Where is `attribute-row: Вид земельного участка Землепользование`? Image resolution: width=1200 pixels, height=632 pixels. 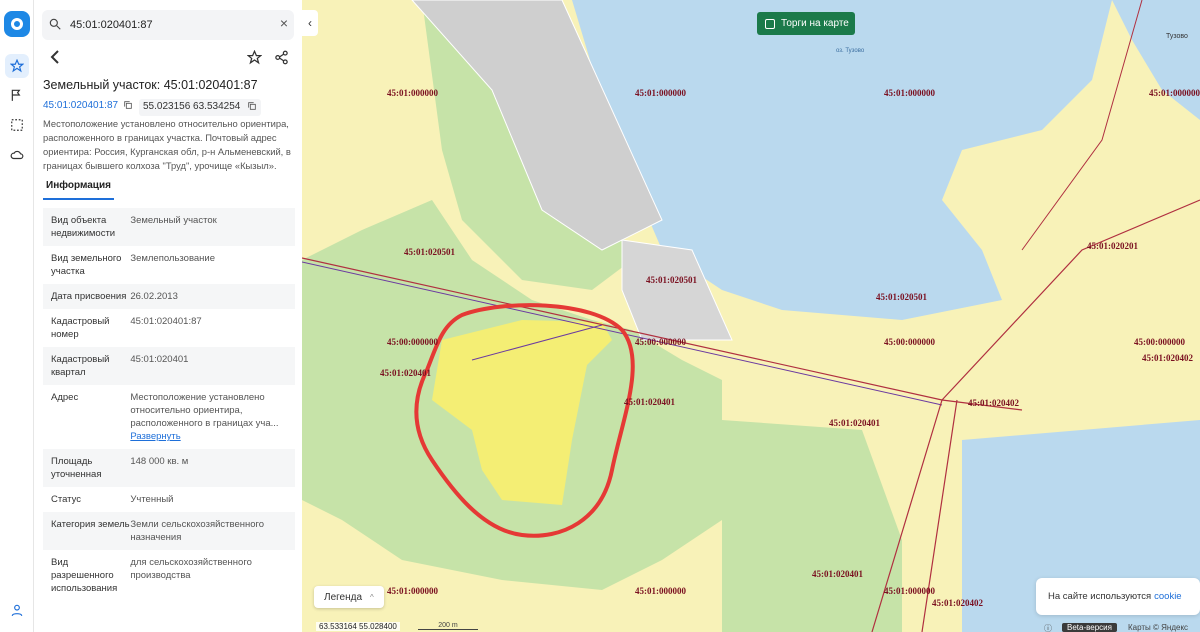 attribute-row: Вид земельного участка Землепользование is located at coordinates (169, 265).